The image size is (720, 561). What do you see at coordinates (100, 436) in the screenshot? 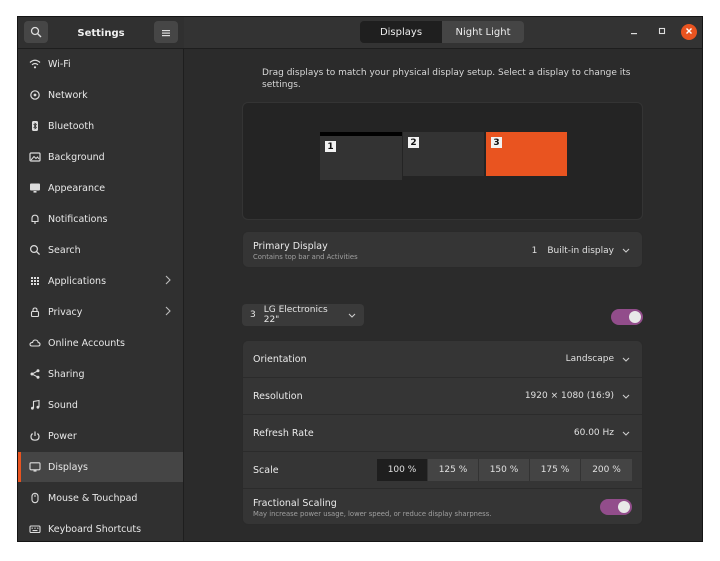
I see `sidebar-item-power: Power` at bounding box center [100, 436].